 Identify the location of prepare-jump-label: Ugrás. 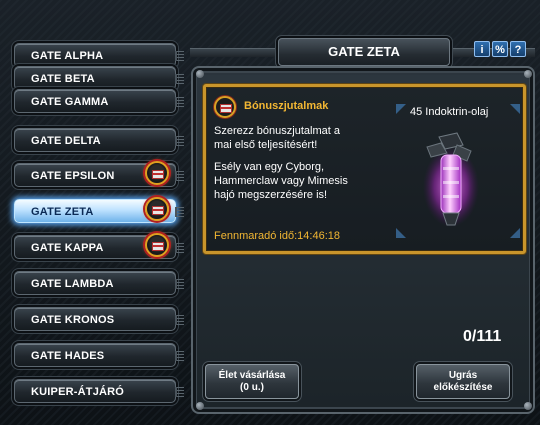
(463, 375).